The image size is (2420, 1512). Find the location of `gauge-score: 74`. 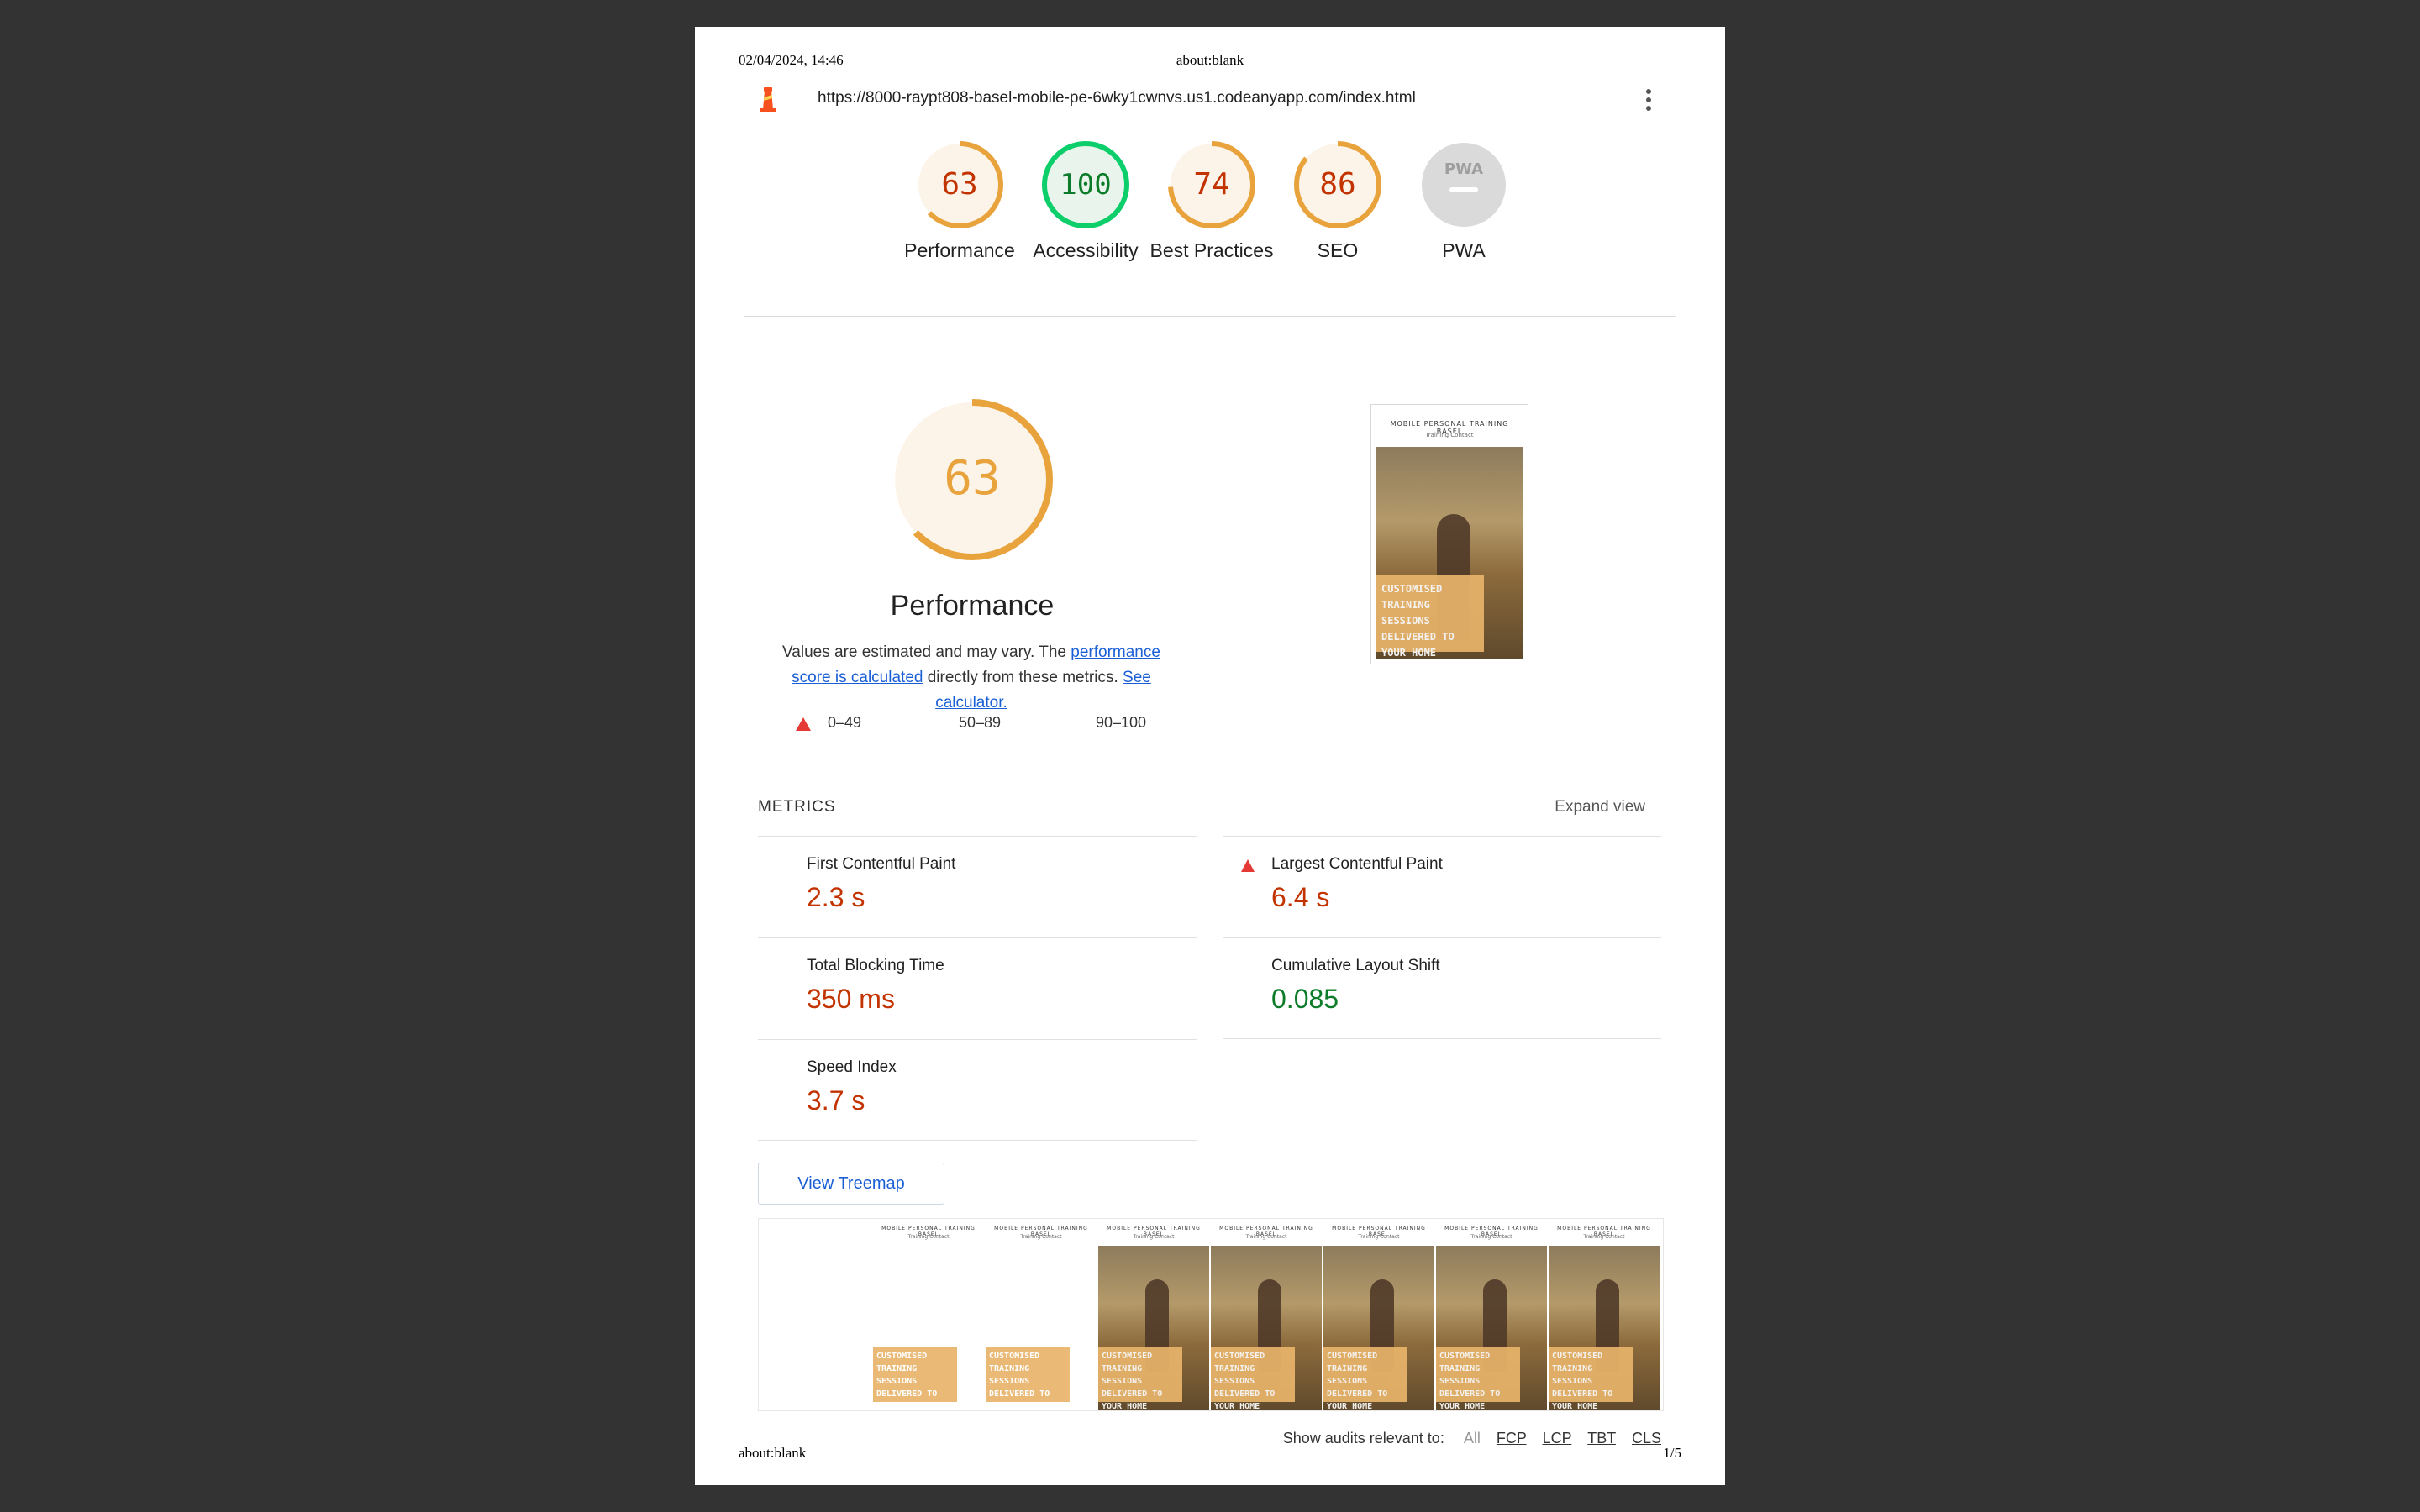

gauge-score: 74 is located at coordinates (1211, 184).